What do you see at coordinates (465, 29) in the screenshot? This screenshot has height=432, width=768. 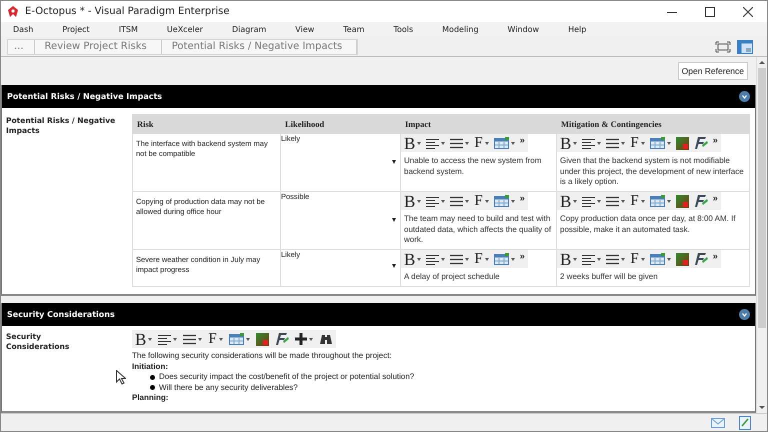 I see `menu-item: Modeling` at bounding box center [465, 29].